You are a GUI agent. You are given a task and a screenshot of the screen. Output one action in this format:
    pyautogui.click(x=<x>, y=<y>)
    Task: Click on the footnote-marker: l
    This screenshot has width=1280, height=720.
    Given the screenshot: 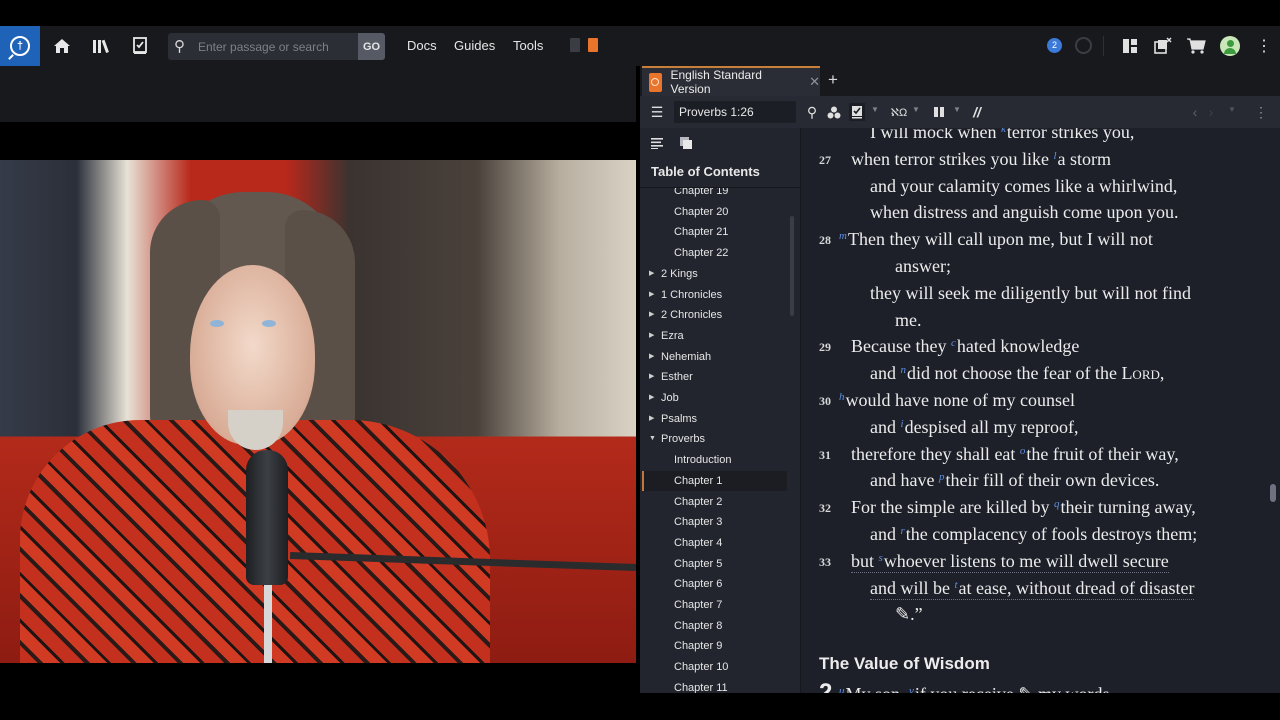 What is the action you would take?
    pyautogui.click(x=1054, y=156)
    